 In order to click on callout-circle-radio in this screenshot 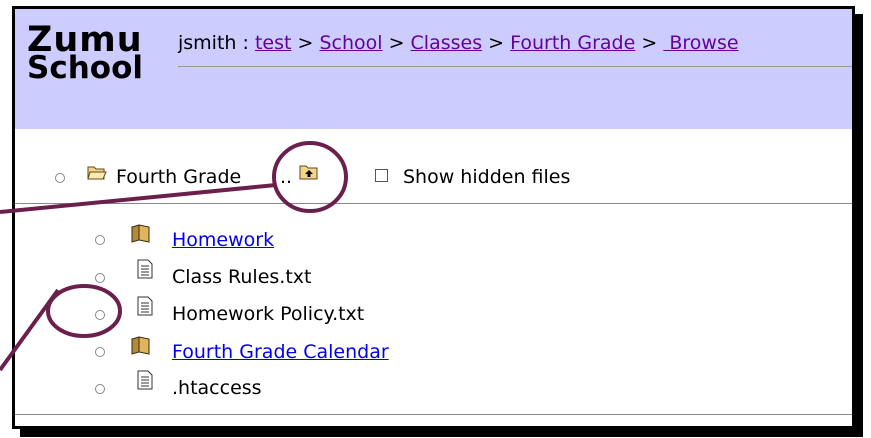, I will do `click(84, 311)`.